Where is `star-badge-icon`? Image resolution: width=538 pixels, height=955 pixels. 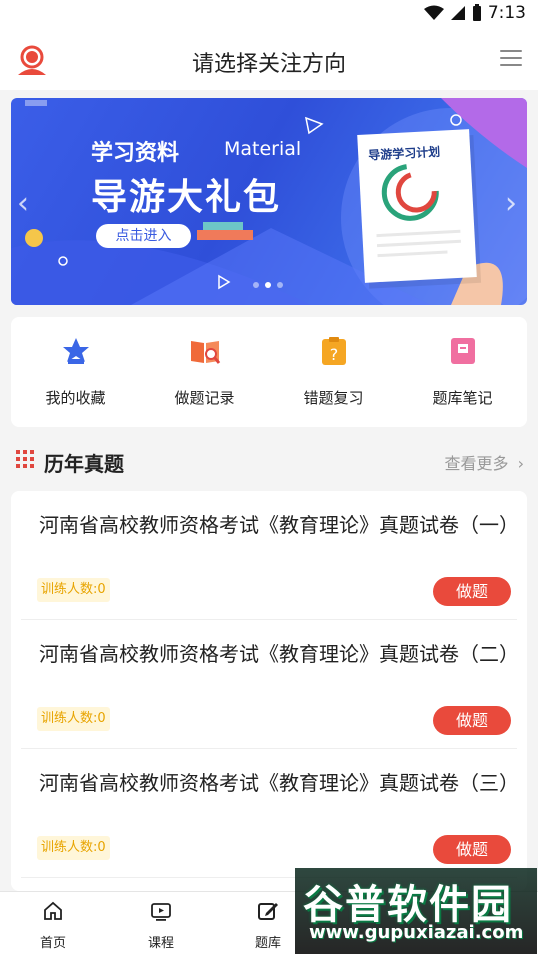 star-badge-icon is located at coordinates (75, 351).